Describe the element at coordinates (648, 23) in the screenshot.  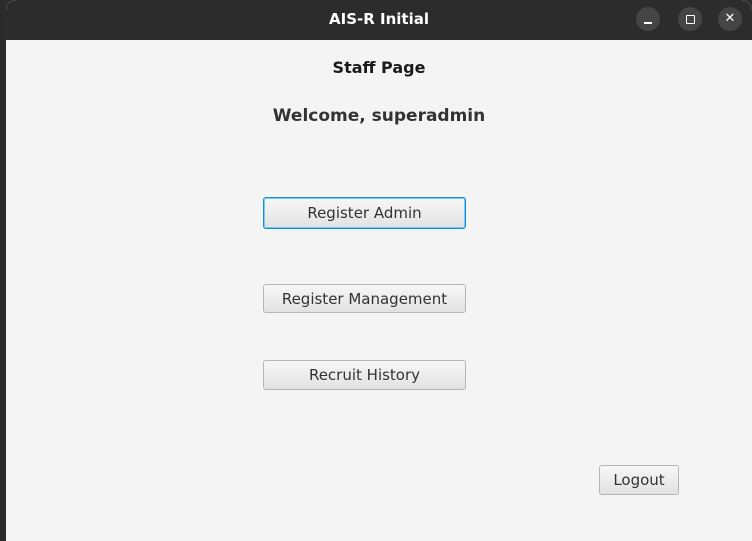
I see `minimize-icon` at that location.